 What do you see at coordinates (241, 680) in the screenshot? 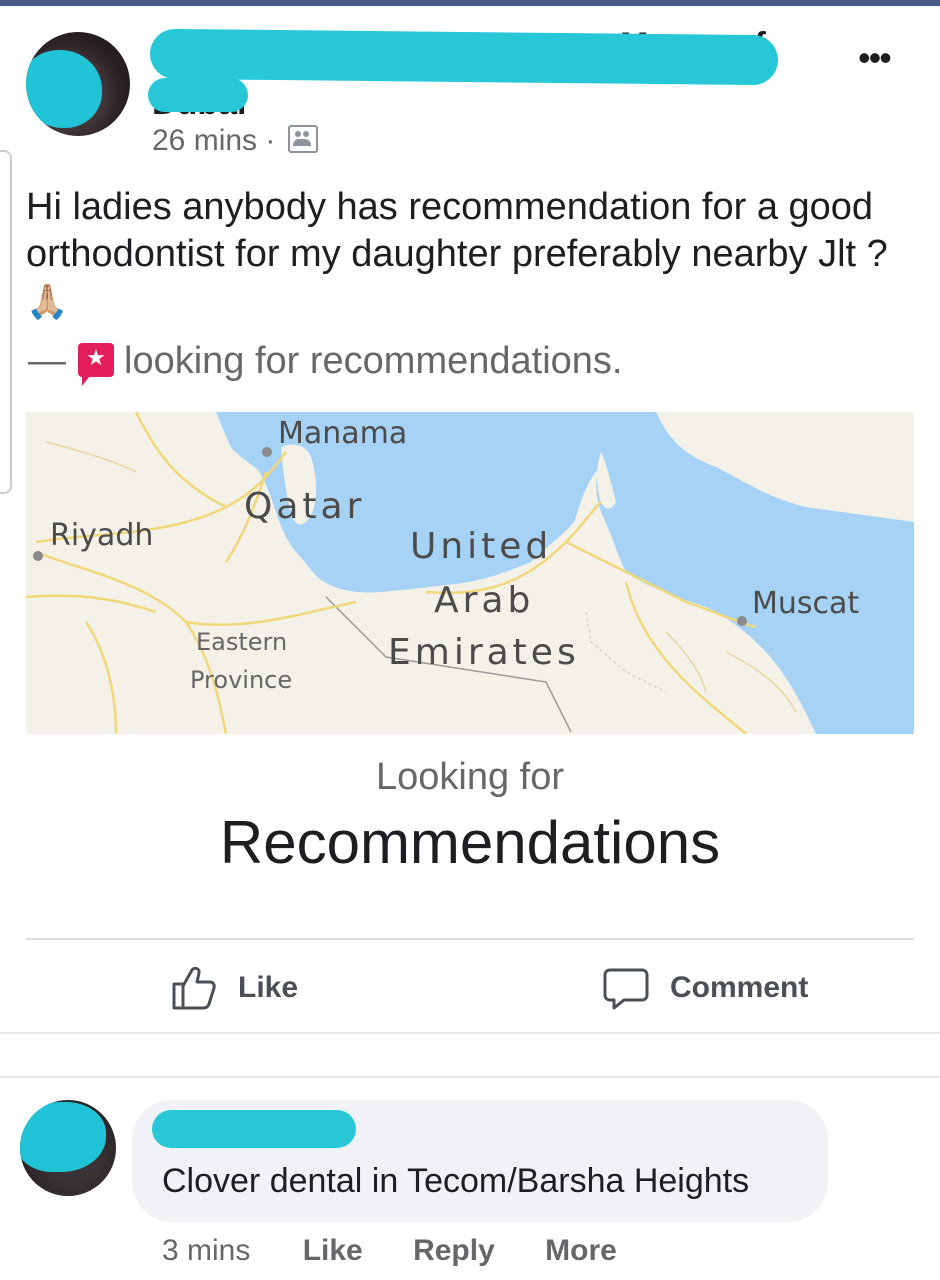
I see `map-label-eastern-line2: Province` at bounding box center [241, 680].